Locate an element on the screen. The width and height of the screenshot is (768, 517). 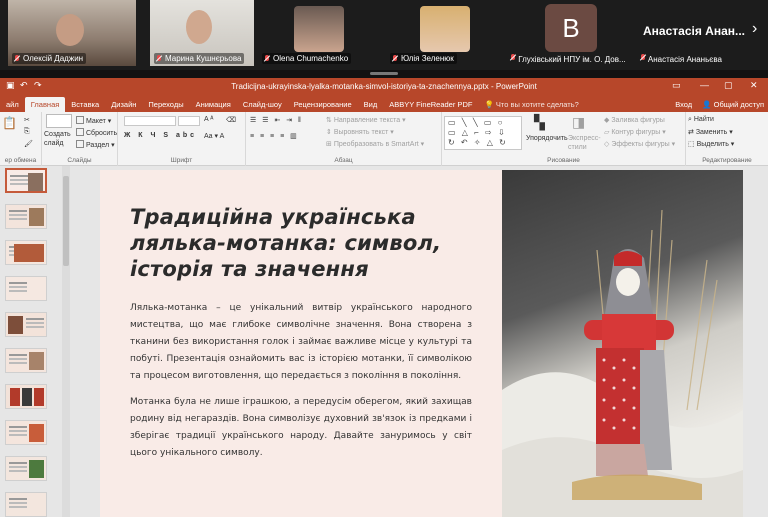
minimize-icon: — is located at coordinates (704, 85).